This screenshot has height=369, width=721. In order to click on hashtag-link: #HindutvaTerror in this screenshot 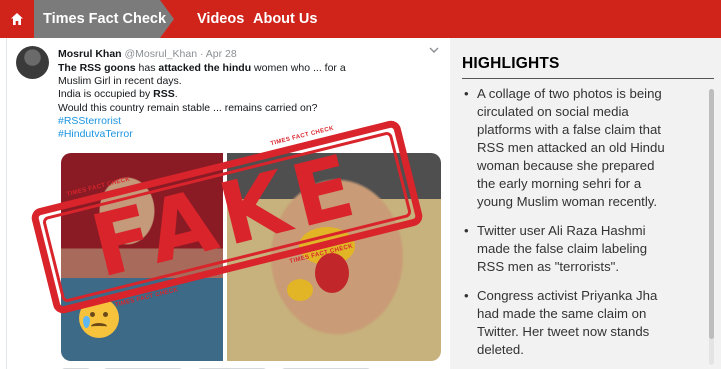, I will do `click(240, 134)`.